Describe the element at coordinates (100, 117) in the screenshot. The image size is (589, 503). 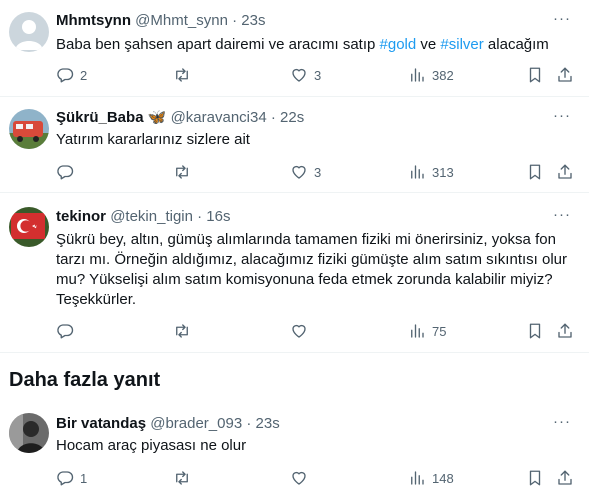
I see `display-name: Şükrü_Baba` at that location.